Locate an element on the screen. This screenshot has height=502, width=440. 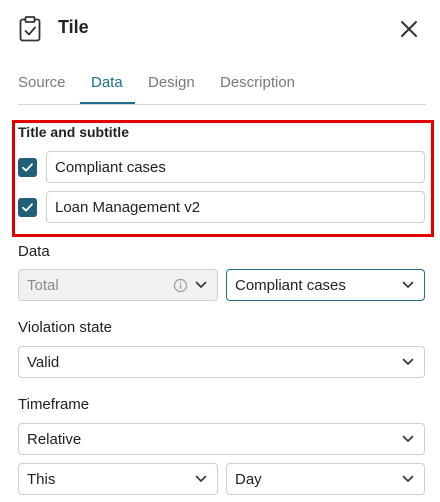
title-checkbox is located at coordinates (27, 167).